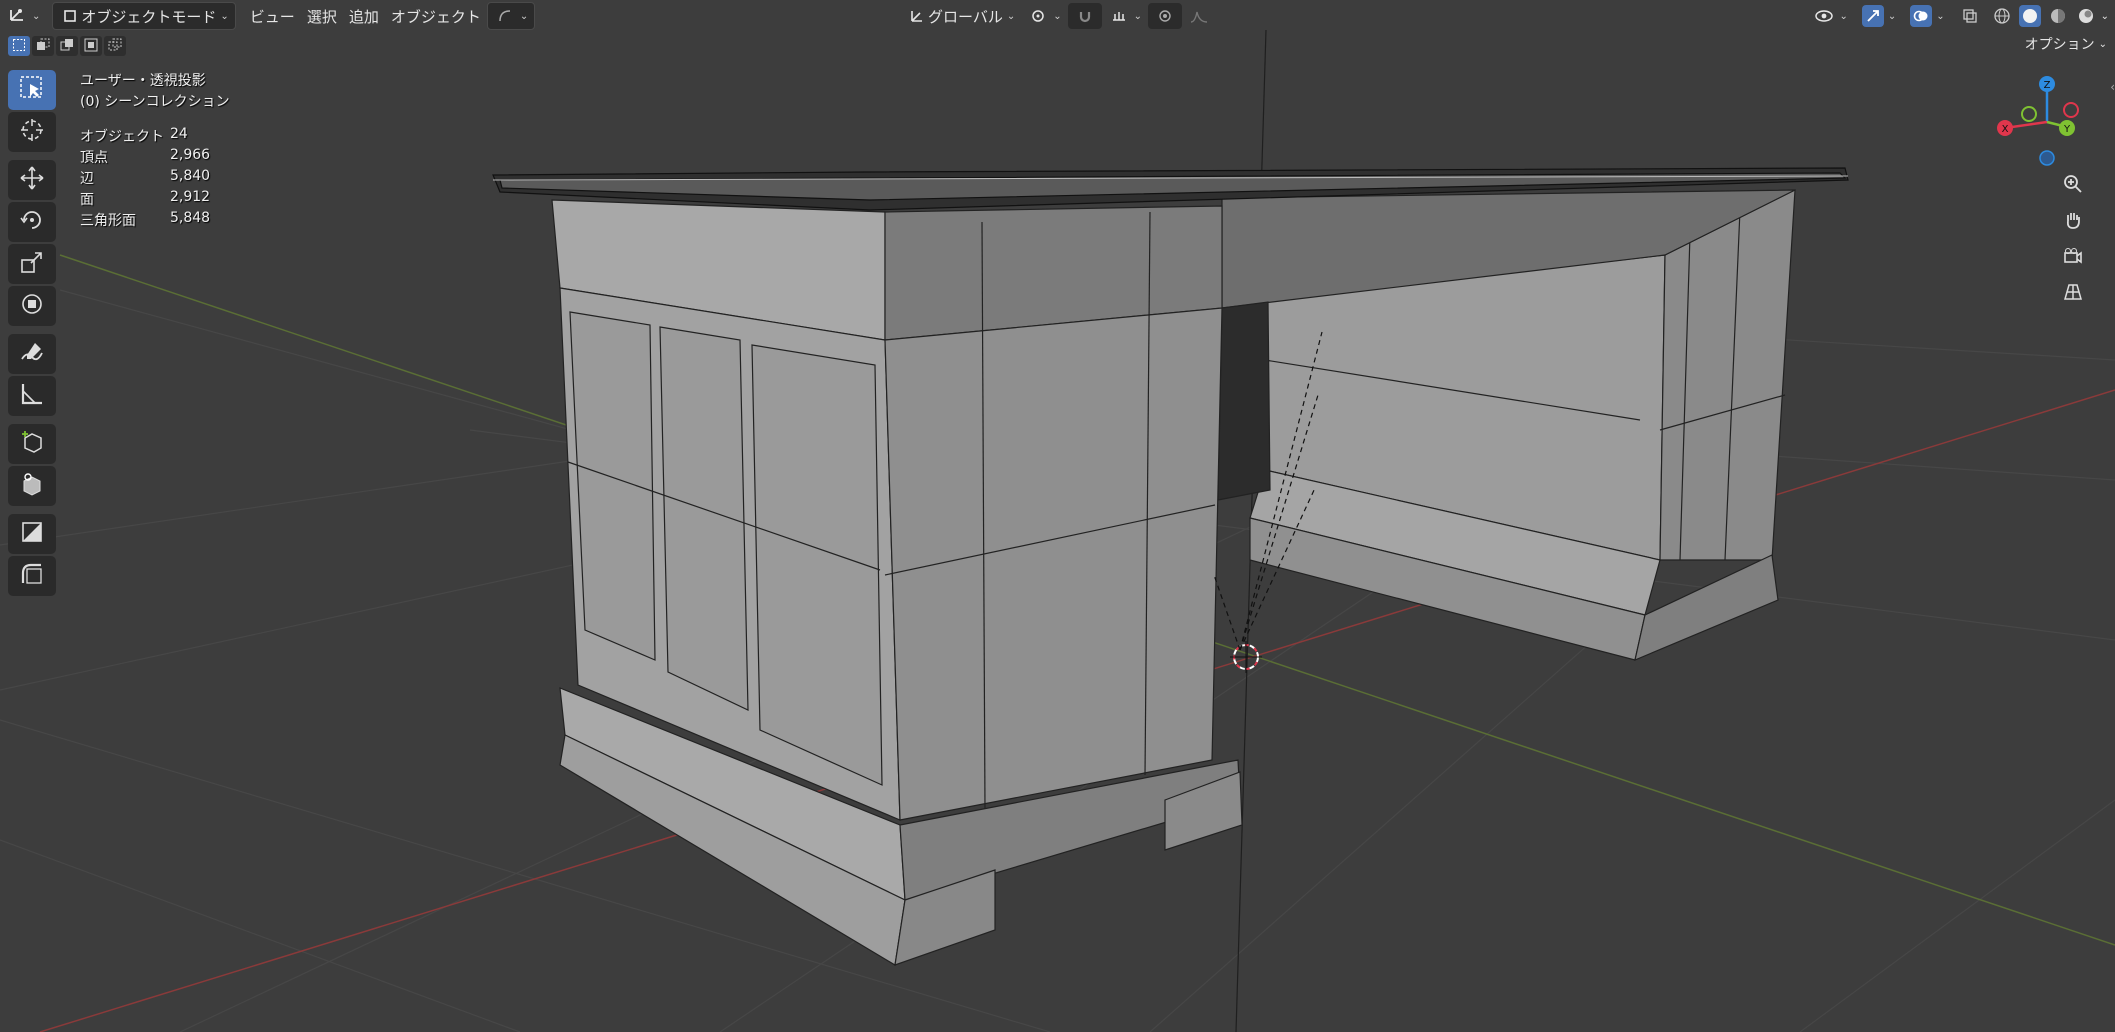  Describe the element at coordinates (2045, 120) in the screenshot. I see `axis-gizmo: Z X Y` at that location.